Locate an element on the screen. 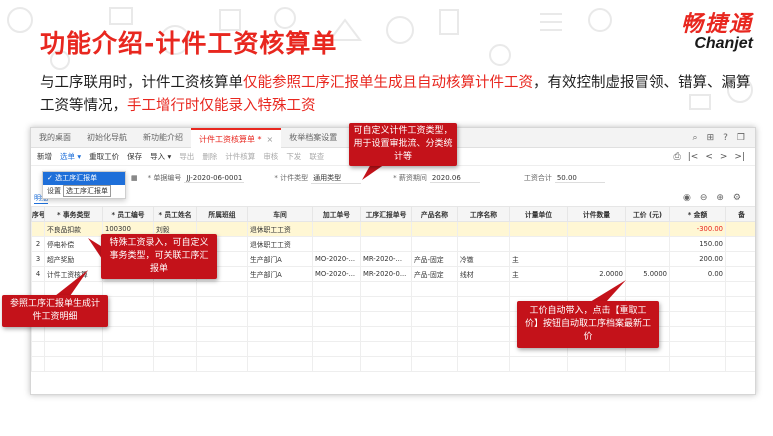 The width and height of the screenshot is (773, 436). arrow-reference is located at coordinates (71, 283).